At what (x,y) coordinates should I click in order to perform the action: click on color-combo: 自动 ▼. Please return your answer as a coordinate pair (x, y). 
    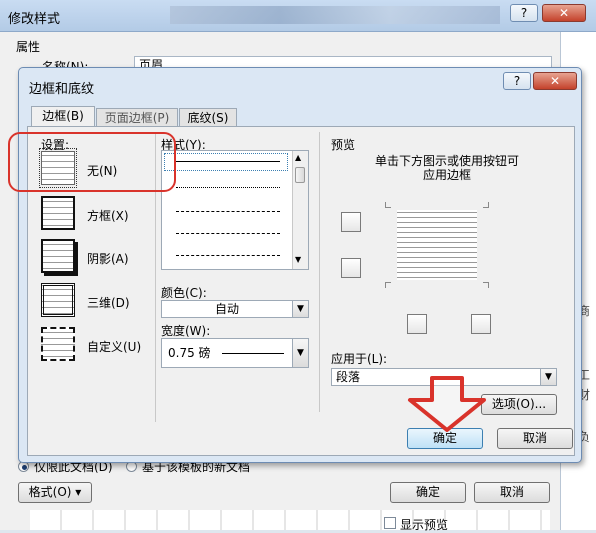
    Looking at the image, I should click on (235, 309).